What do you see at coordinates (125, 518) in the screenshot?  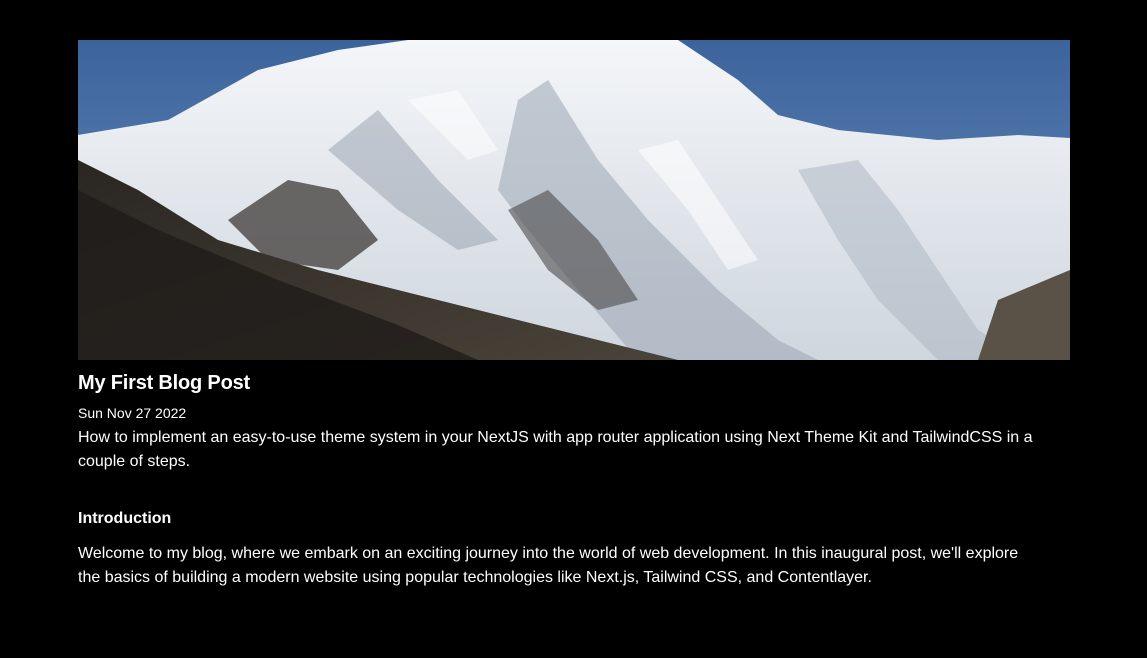 I see `section-heading-introduction: Introduction` at bounding box center [125, 518].